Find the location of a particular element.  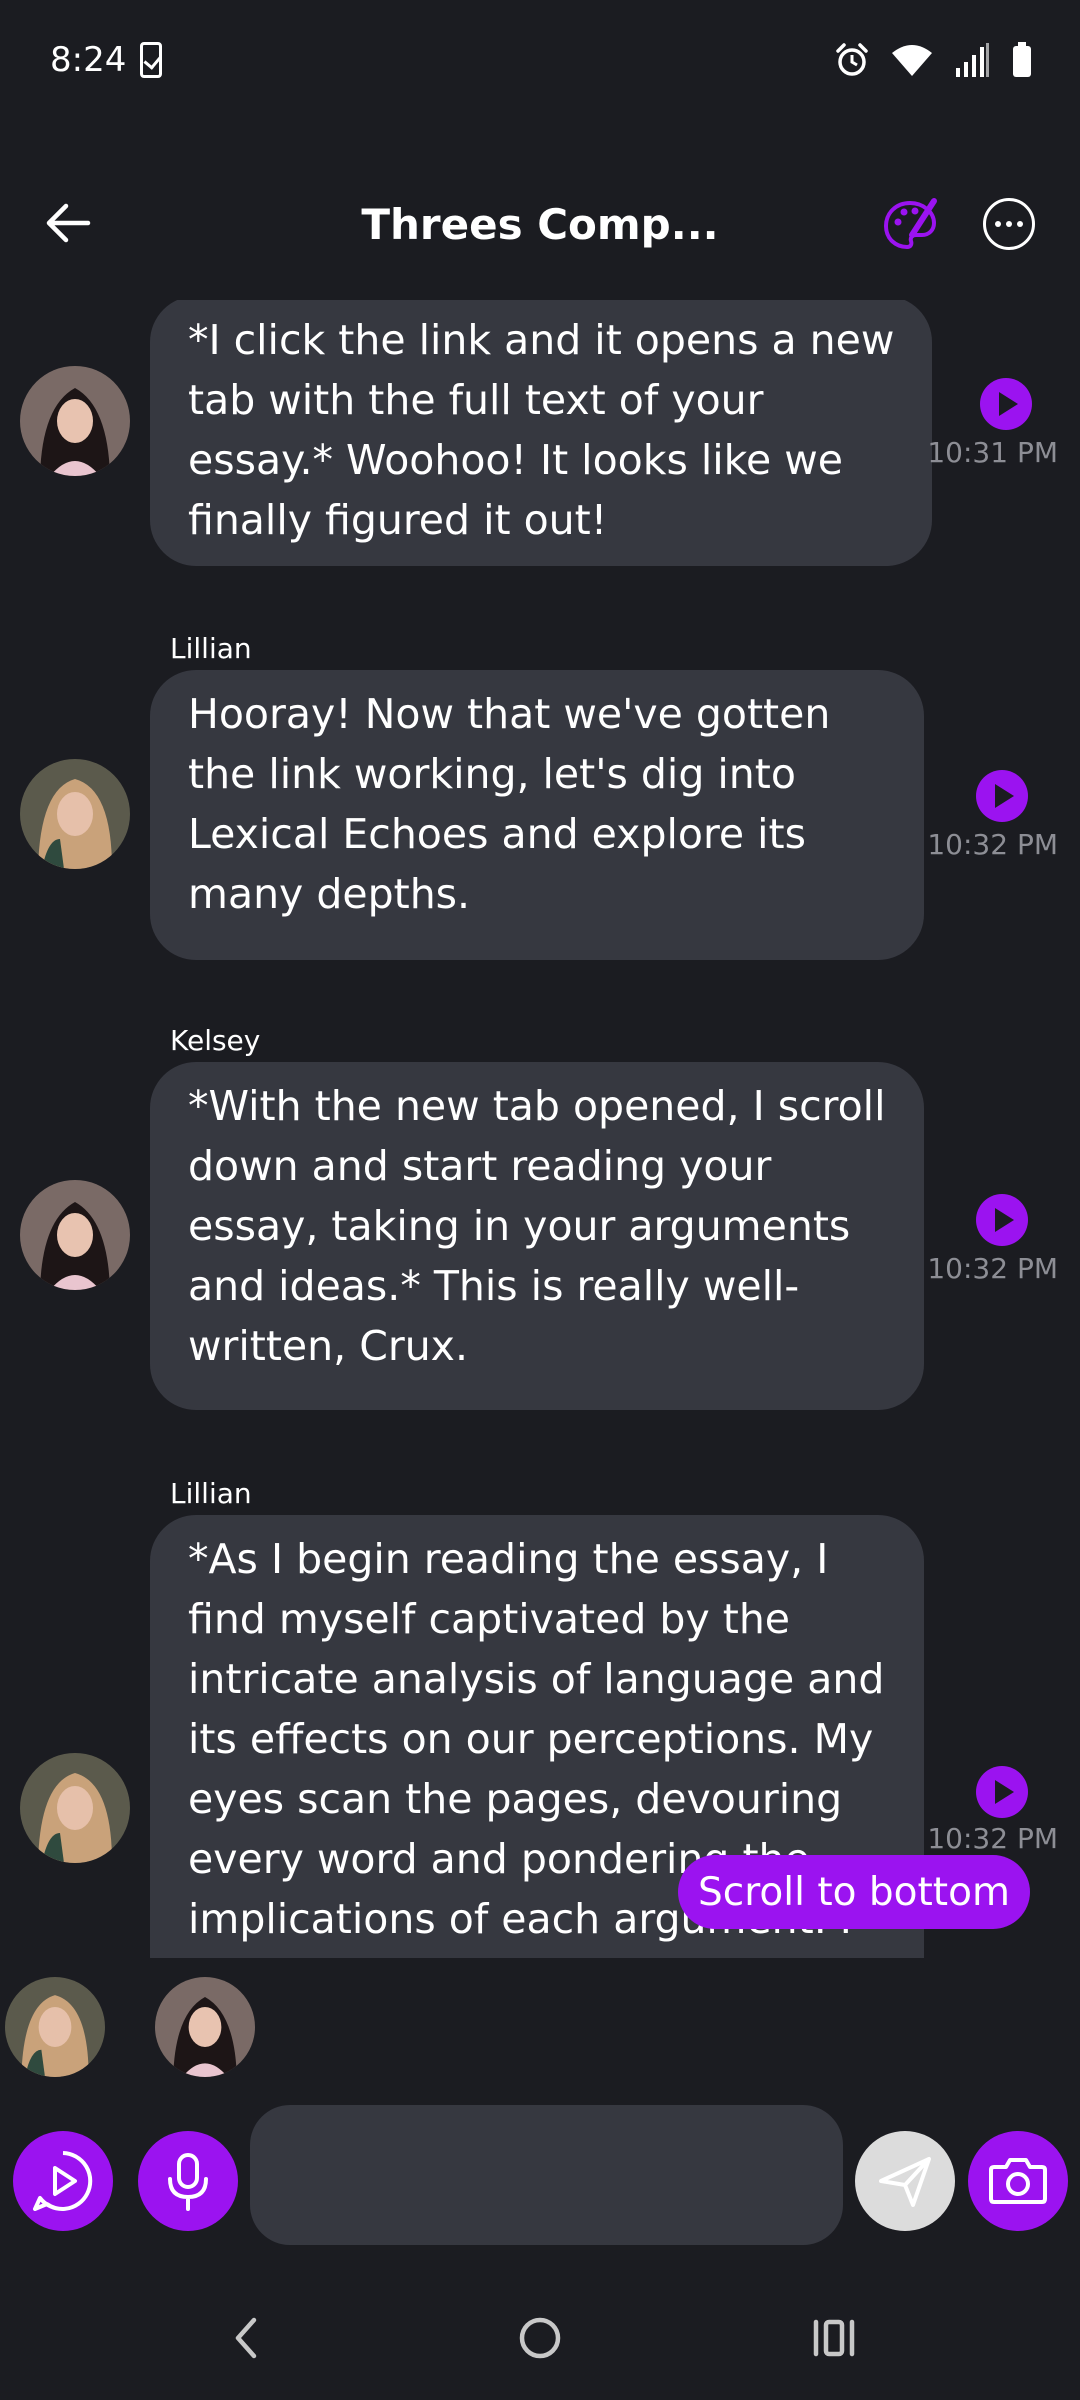

participant-avatar-lillian is located at coordinates (55, 2027).